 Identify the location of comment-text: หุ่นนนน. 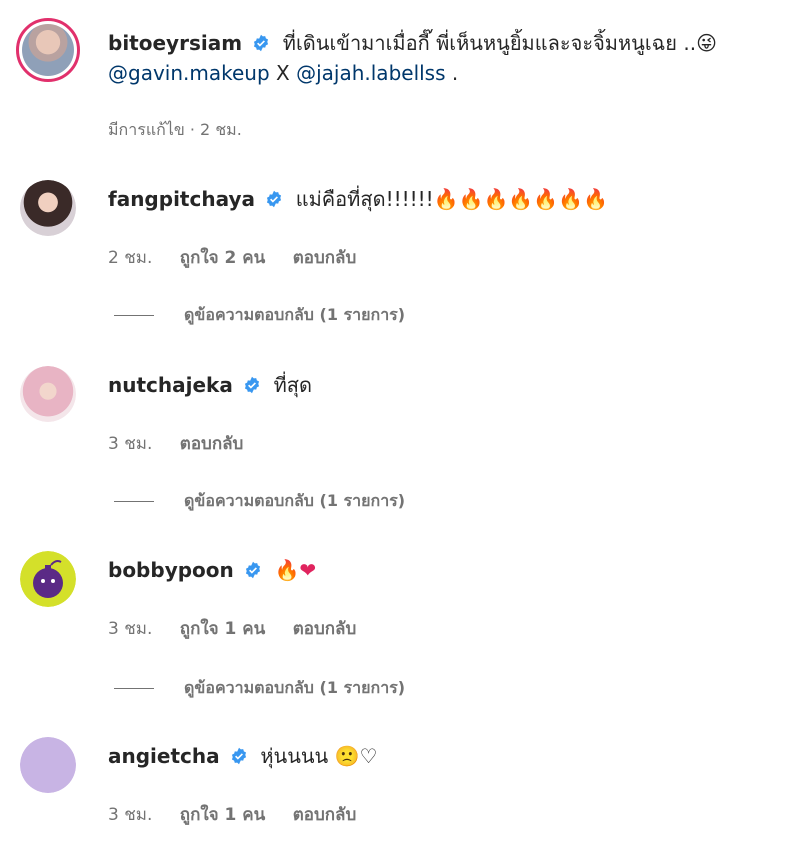
(294, 756).